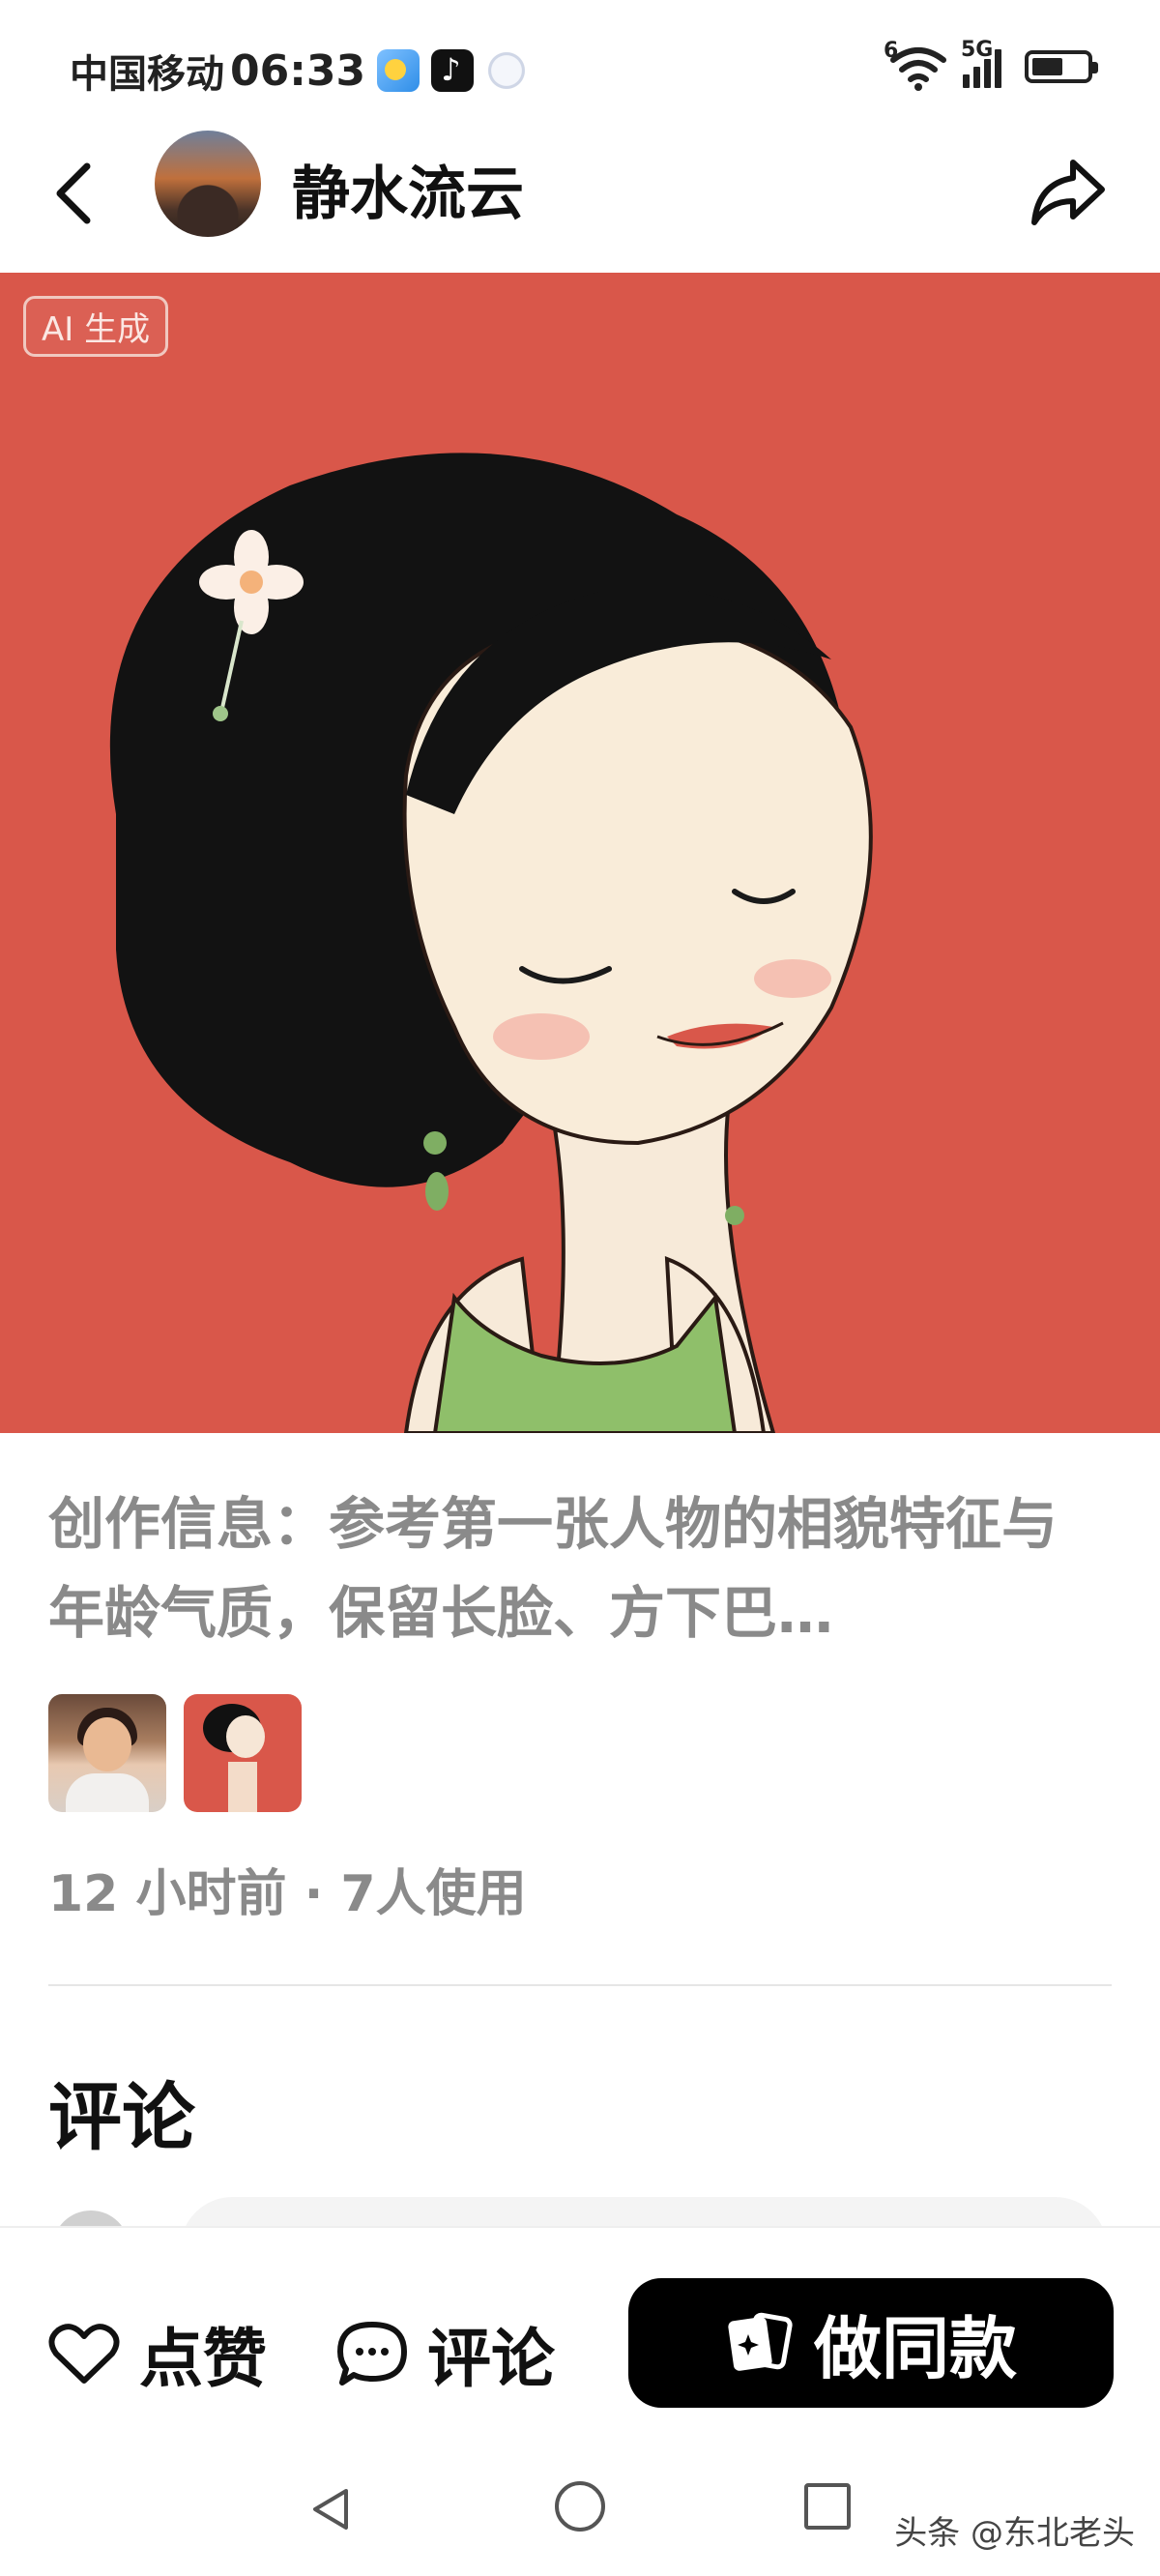 The height and width of the screenshot is (2576, 1160). I want to click on status-left: 中国移动 06:33, so click(299, 71).